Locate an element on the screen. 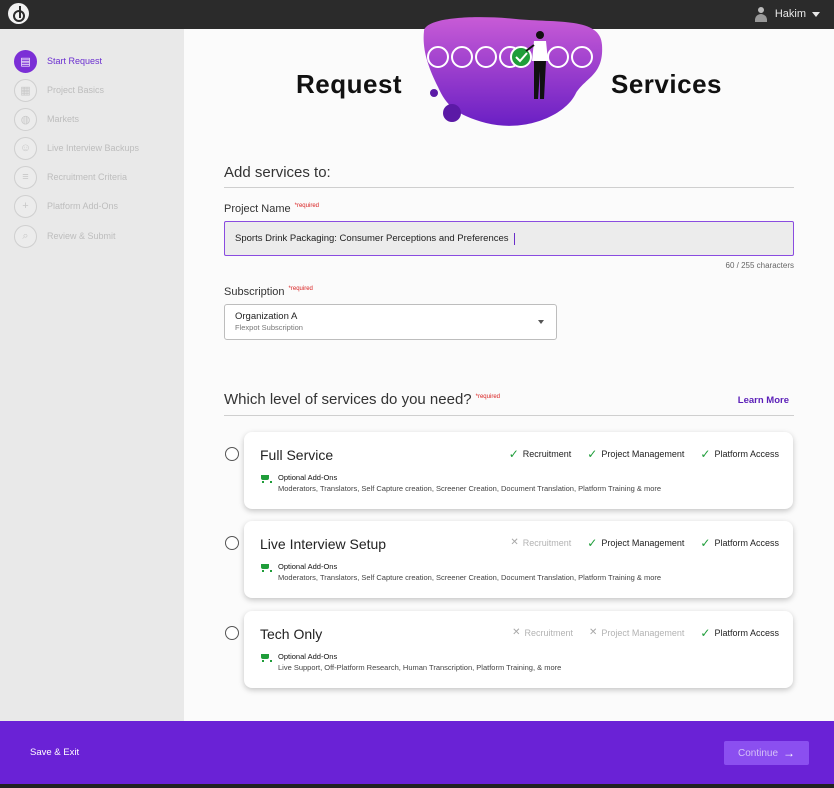 This screenshot has width=834, height=788. subscription-label: Subscription *required is located at coordinates (268, 292).